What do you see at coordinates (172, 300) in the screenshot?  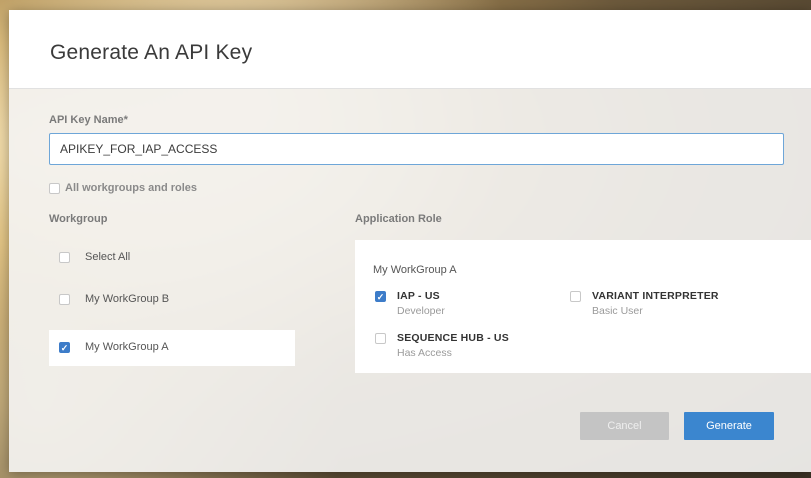 I see `workgroup-item-b: My WorkGroup B` at bounding box center [172, 300].